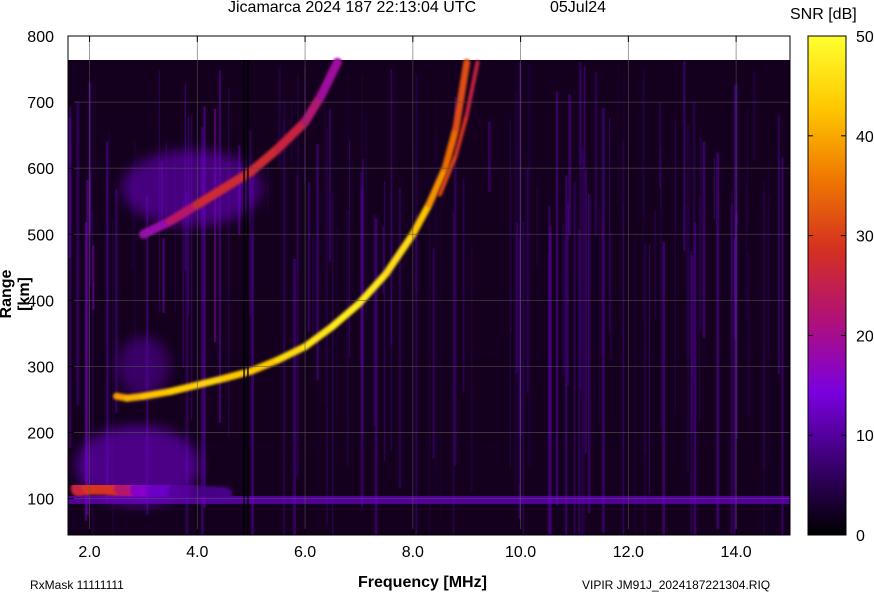 The width and height of the screenshot is (874, 595). I want to click on colorbar-tick-label: 50, so click(865, 37).